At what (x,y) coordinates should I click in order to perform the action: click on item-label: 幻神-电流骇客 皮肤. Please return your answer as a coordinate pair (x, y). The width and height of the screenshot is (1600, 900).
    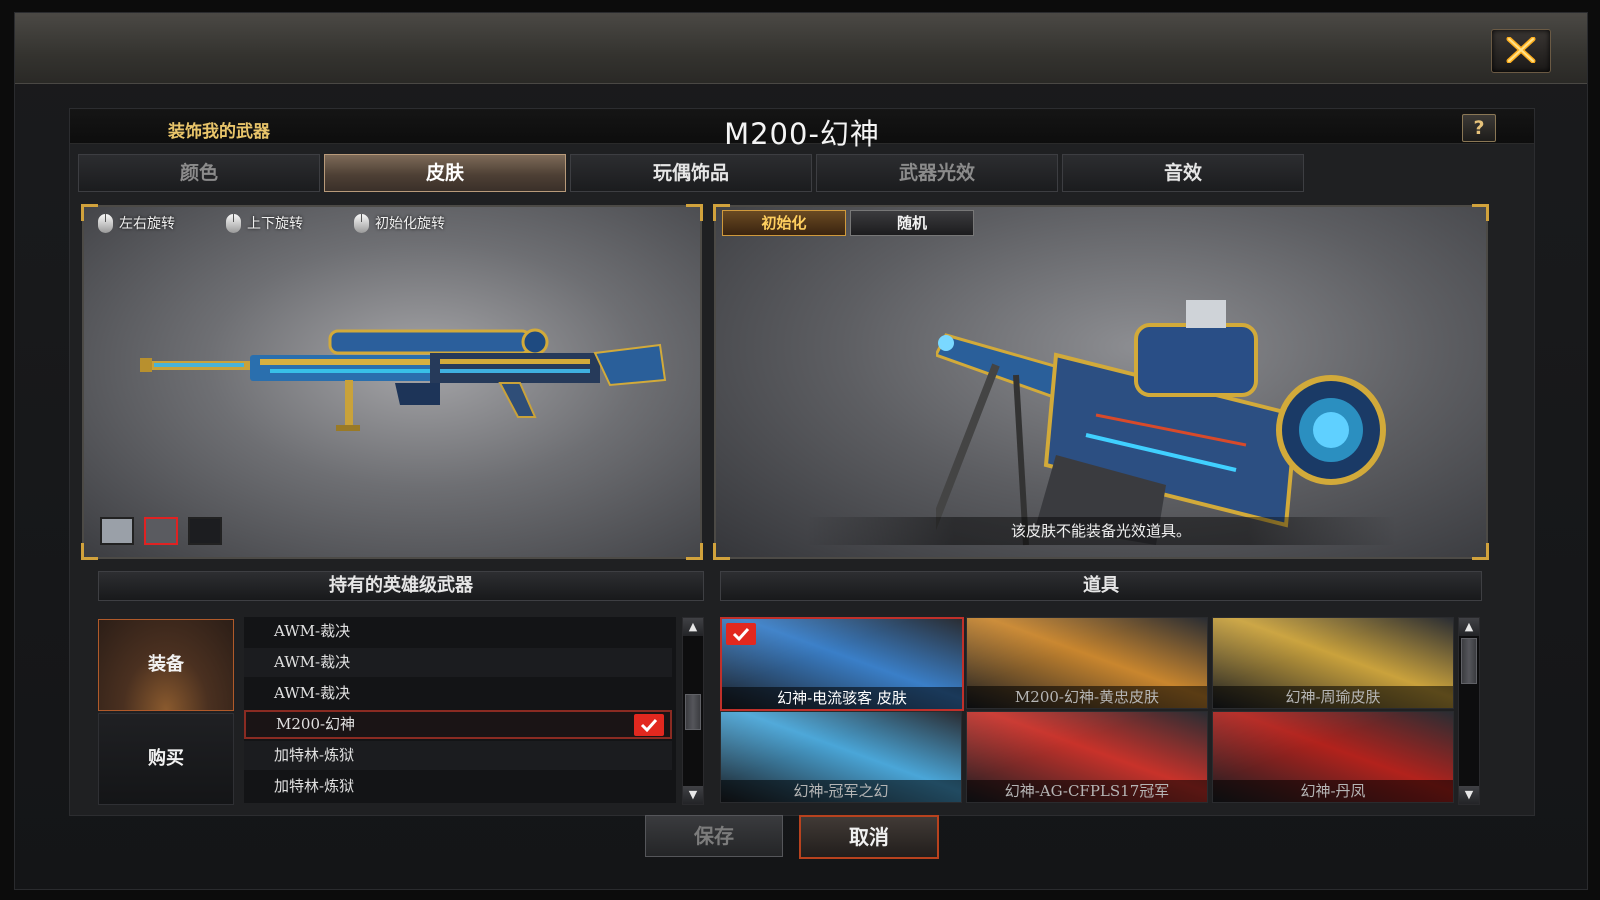
    Looking at the image, I should click on (842, 698).